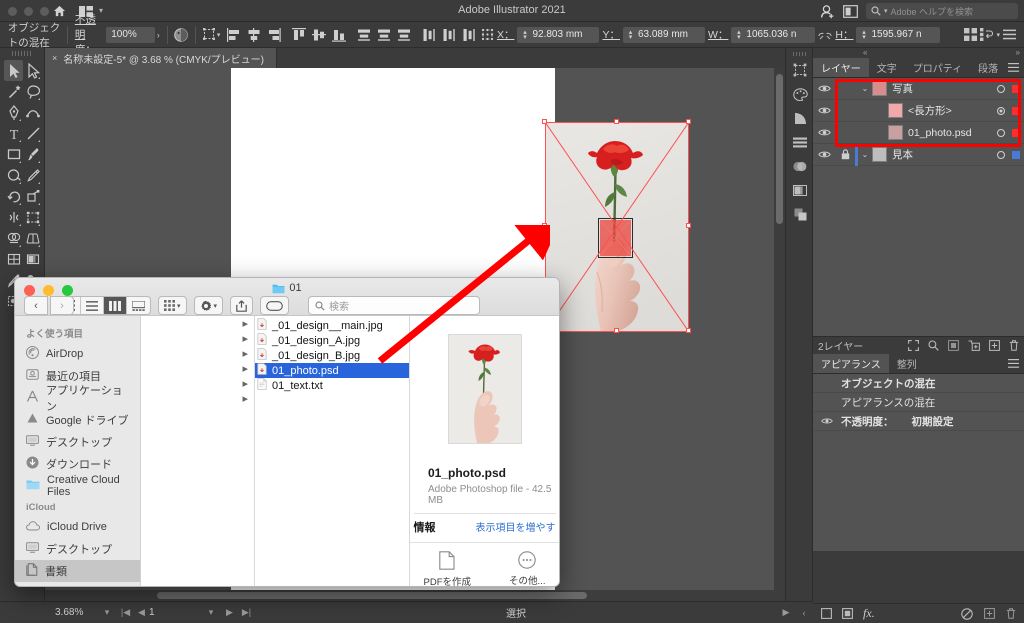  What do you see at coordinates (800, 166) in the screenshot?
I see `gradient-panel-icon` at bounding box center [800, 166].